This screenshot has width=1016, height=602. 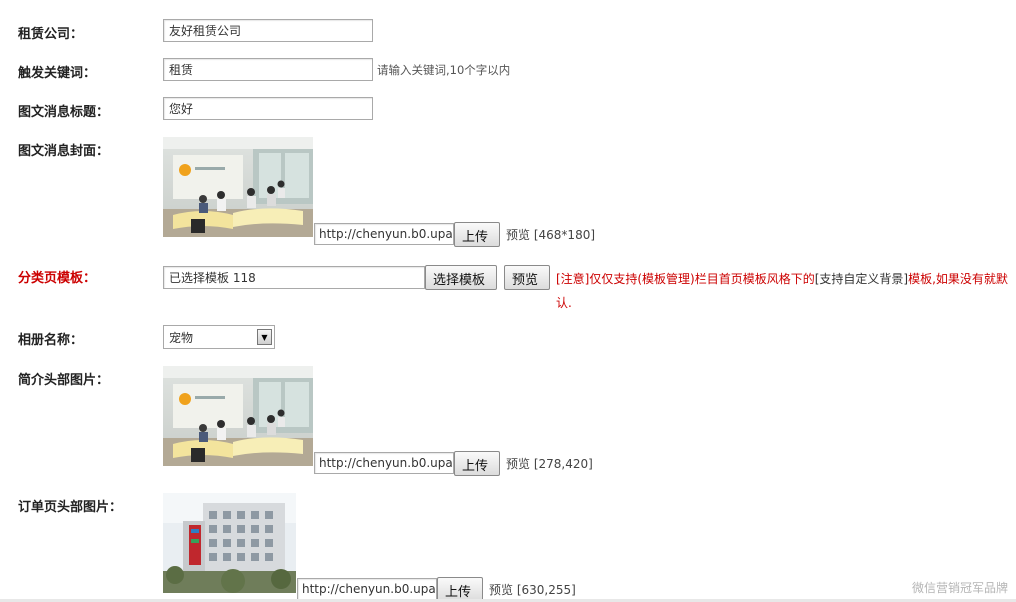 What do you see at coordinates (51, 34) in the screenshot?
I see `company-label: 租赁公司：` at bounding box center [51, 34].